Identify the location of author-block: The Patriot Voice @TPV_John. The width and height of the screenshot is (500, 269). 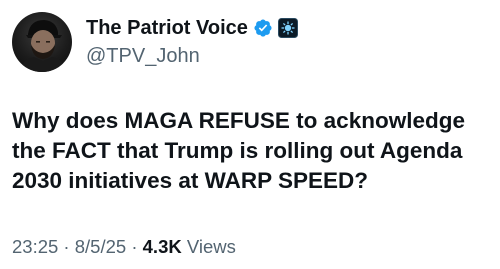
(192, 42).